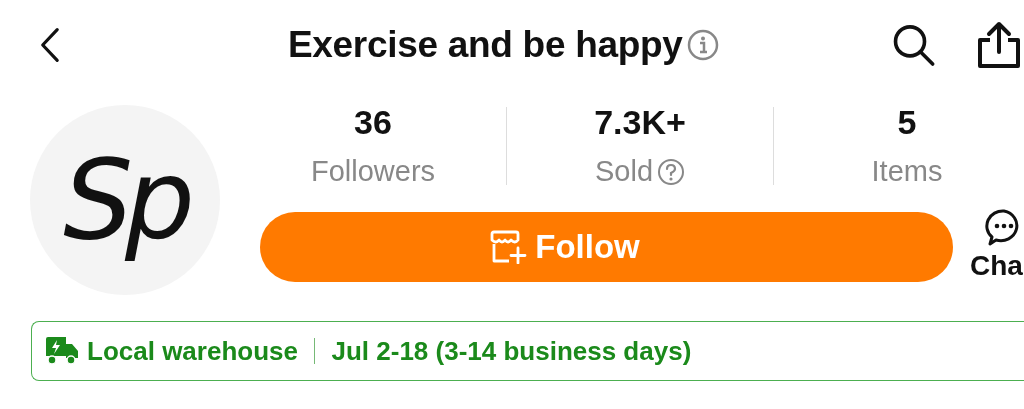  What do you see at coordinates (511, 351) in the screenshot?
I see `delivery-estimate: Jul 2-18 (3-14 business days)` at bounding box center [511, 351].